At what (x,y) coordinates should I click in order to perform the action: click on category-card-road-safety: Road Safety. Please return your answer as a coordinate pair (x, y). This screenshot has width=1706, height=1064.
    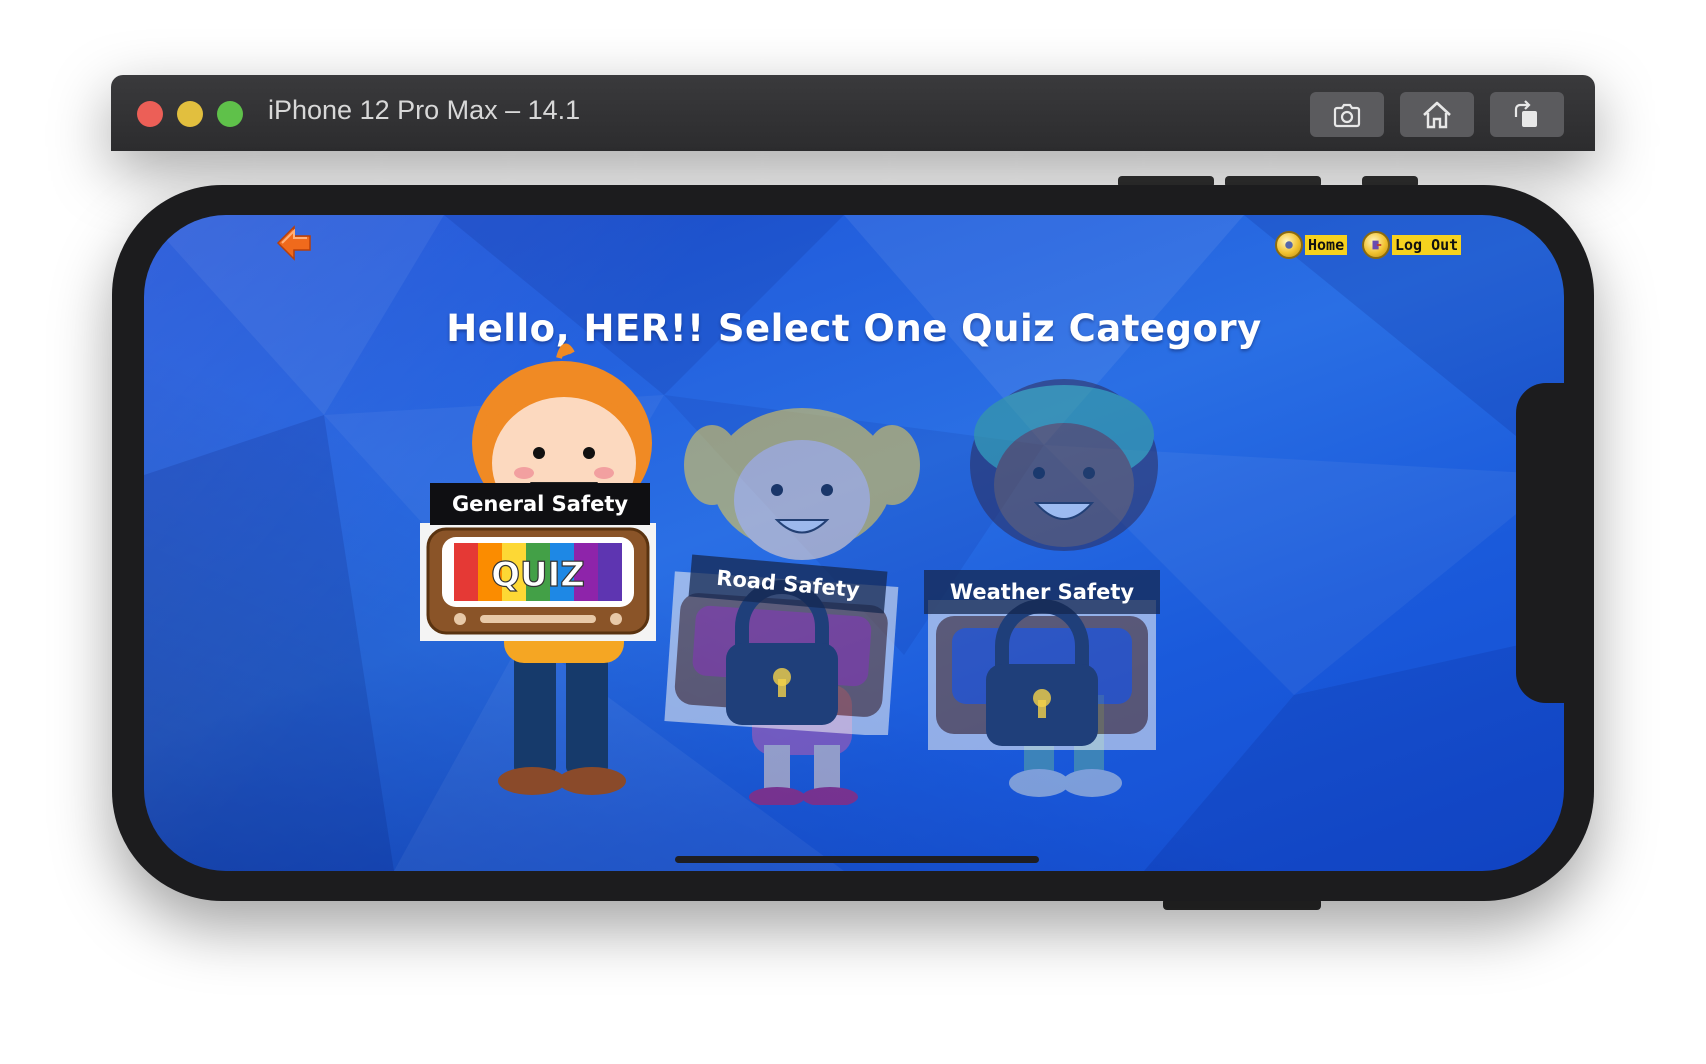
    Looking at the image, I should click on (782, 644).